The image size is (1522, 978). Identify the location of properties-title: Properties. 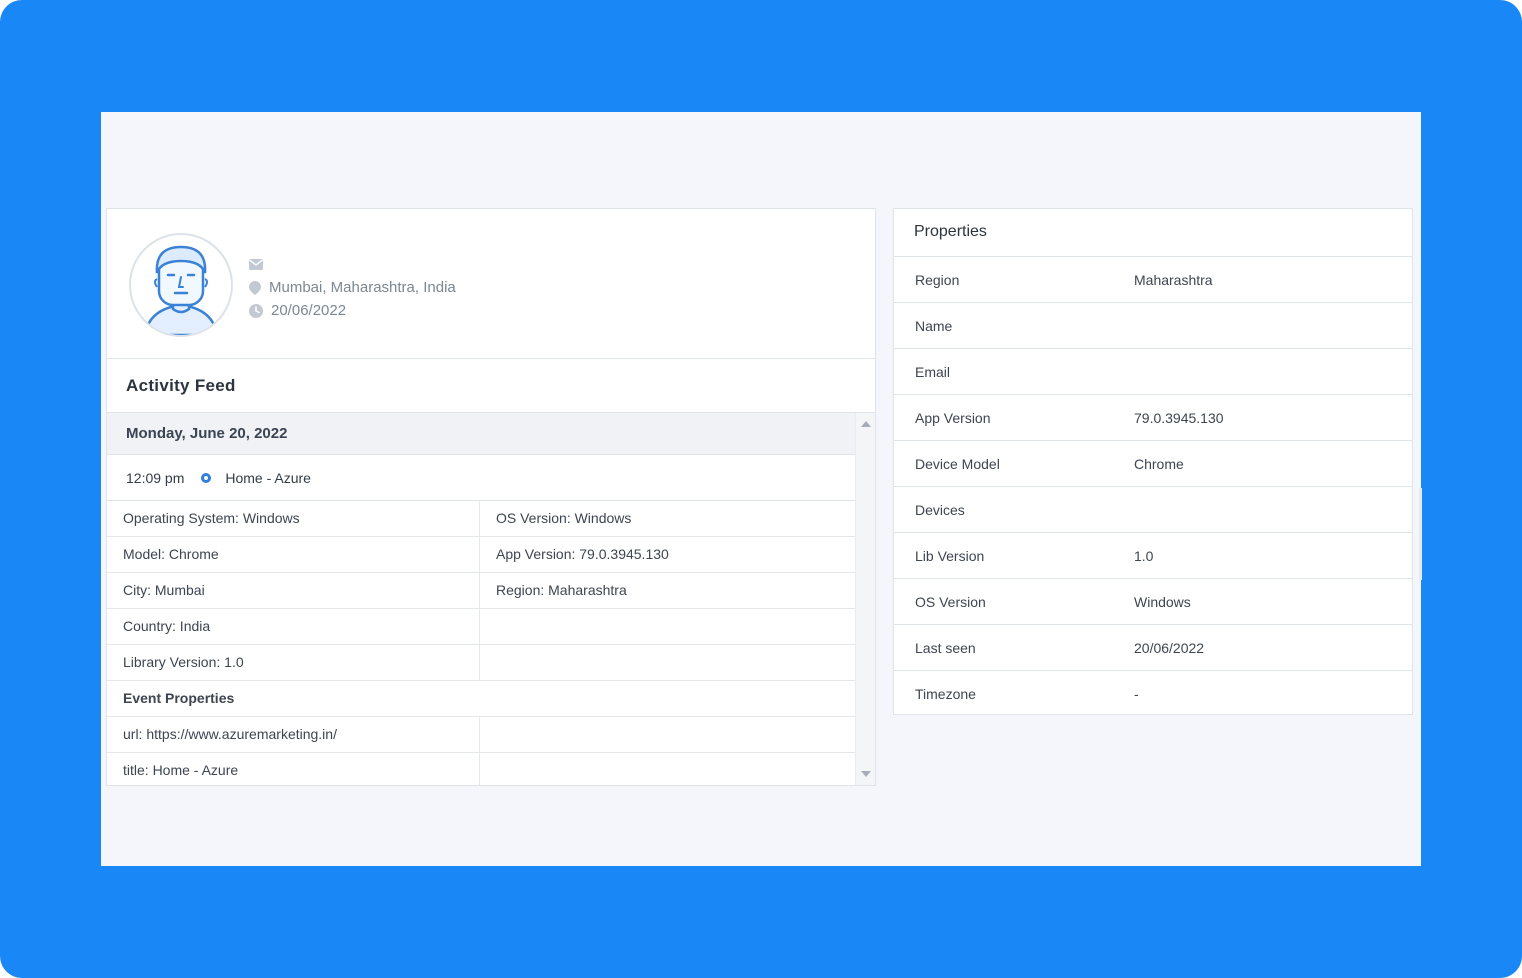
(1153, 233).